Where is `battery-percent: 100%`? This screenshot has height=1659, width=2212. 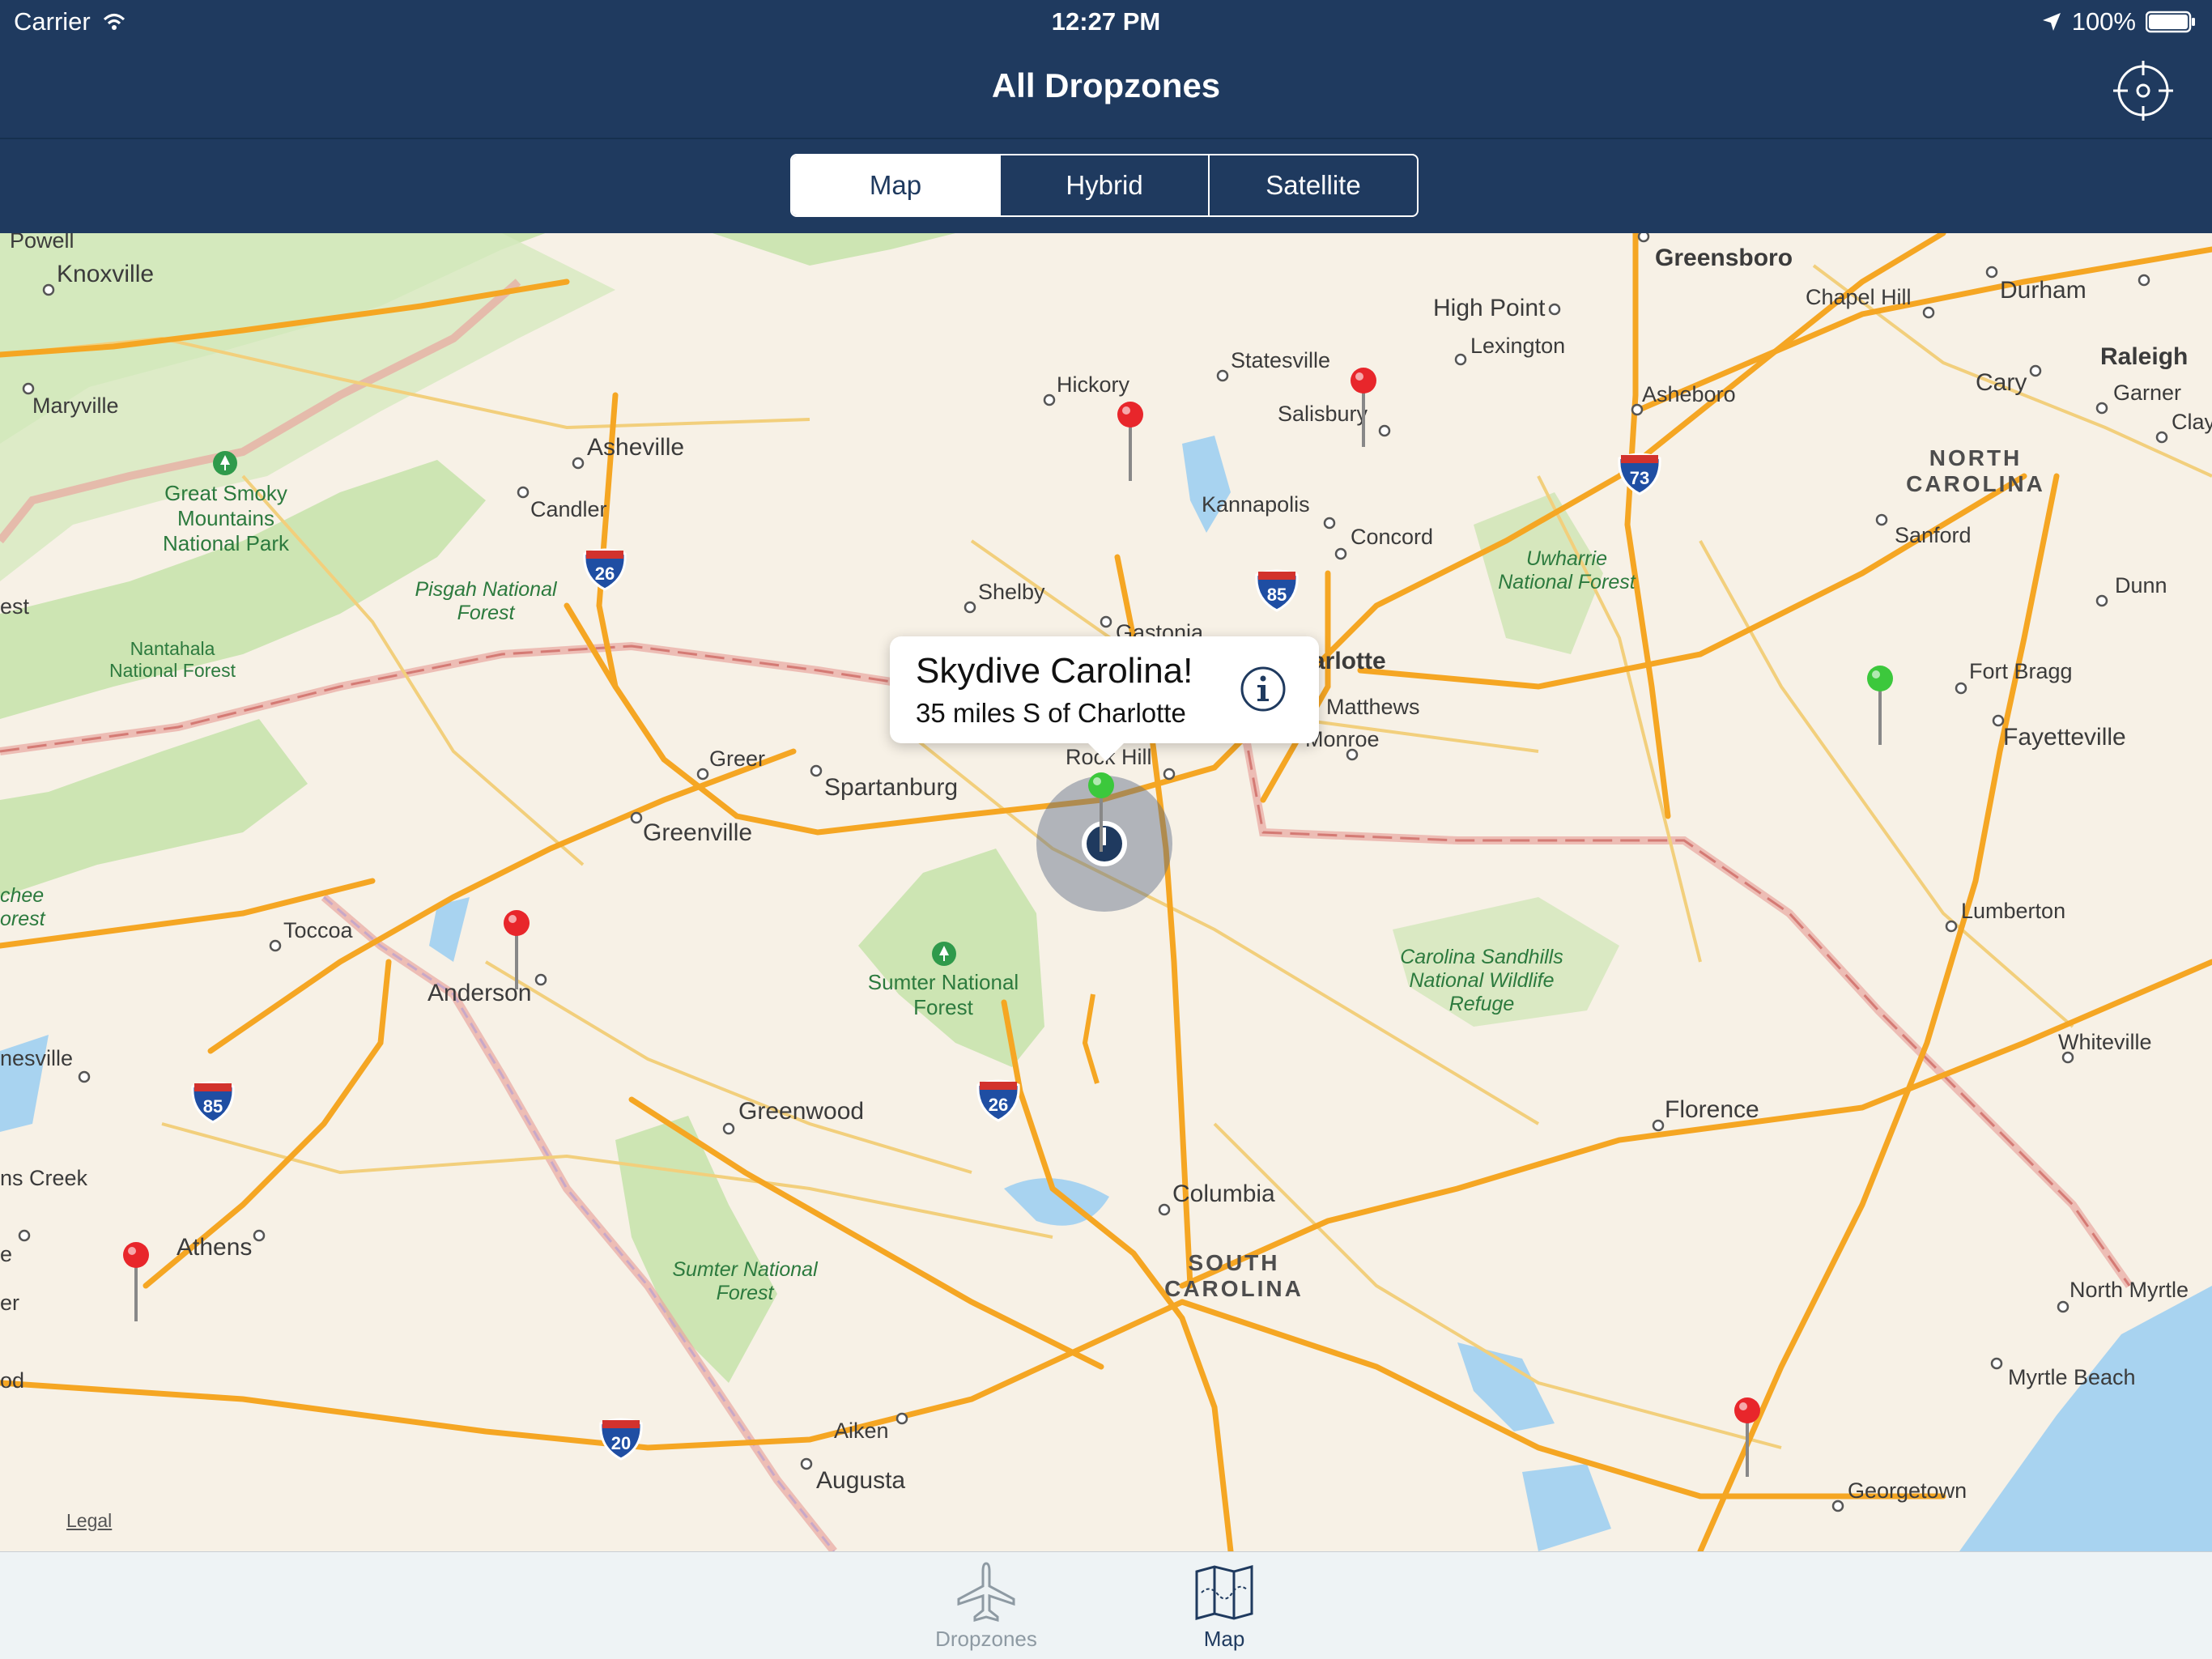 battery-percent: 100% is located at coordinates (2103, 22).